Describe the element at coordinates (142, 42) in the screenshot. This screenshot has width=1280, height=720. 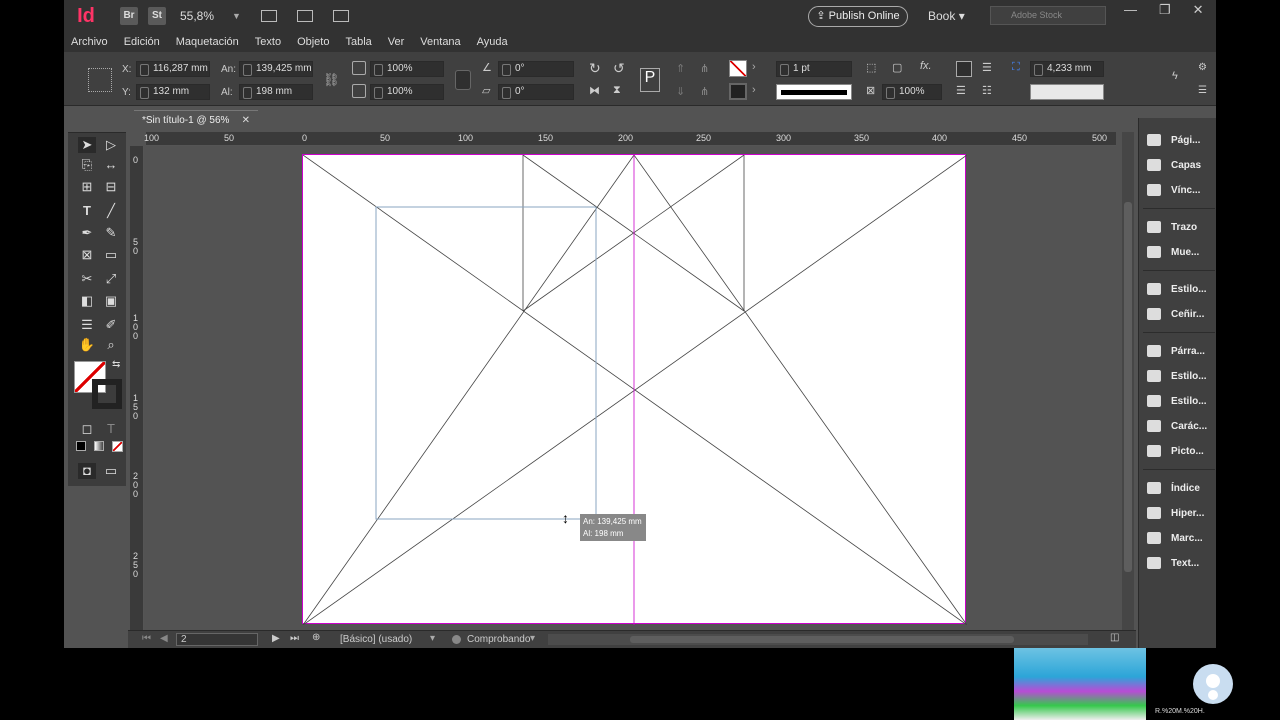
I see `menu-edicion: Edición` at that location.